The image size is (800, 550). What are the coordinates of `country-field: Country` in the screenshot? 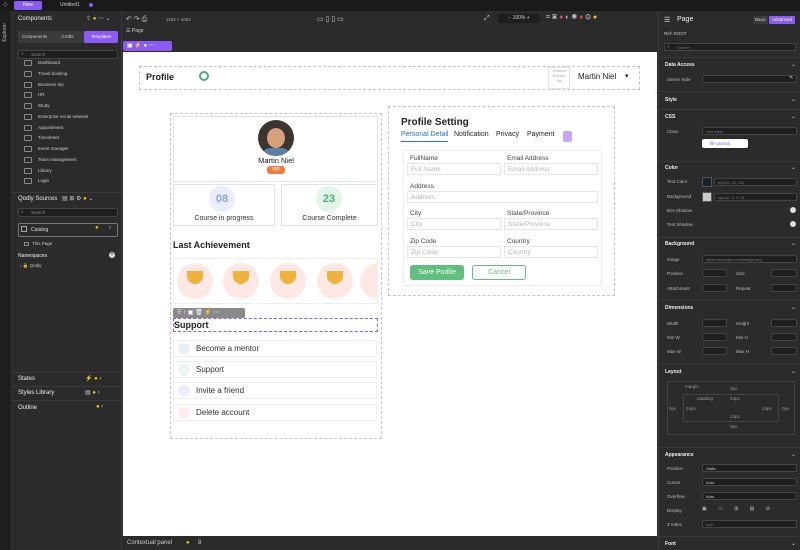 It's located at (551, 252).